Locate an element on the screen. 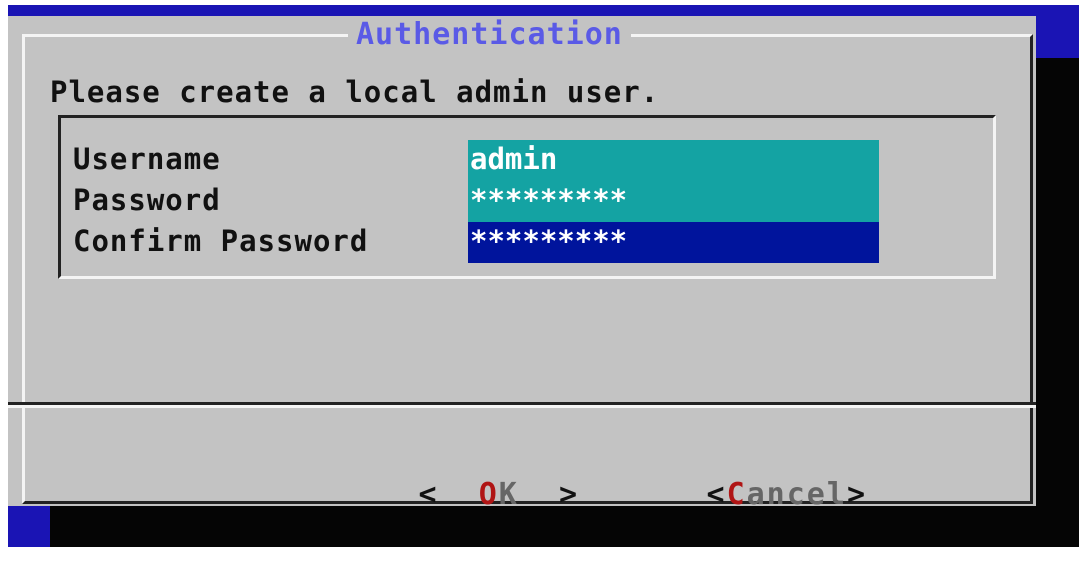  cancel-close-bracket: > is located at coordinates (856, 494).